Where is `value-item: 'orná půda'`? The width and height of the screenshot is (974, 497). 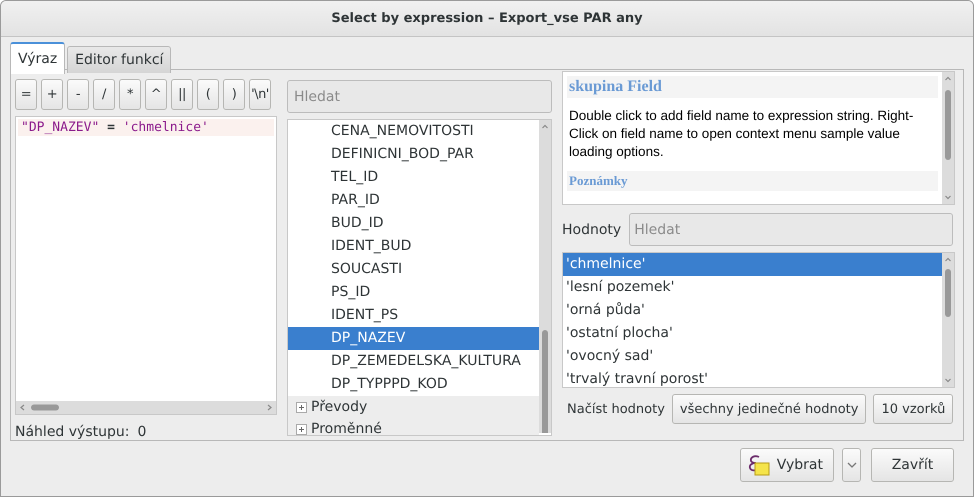
value-item: 'orná půda' is located at coordinates (752, 310).